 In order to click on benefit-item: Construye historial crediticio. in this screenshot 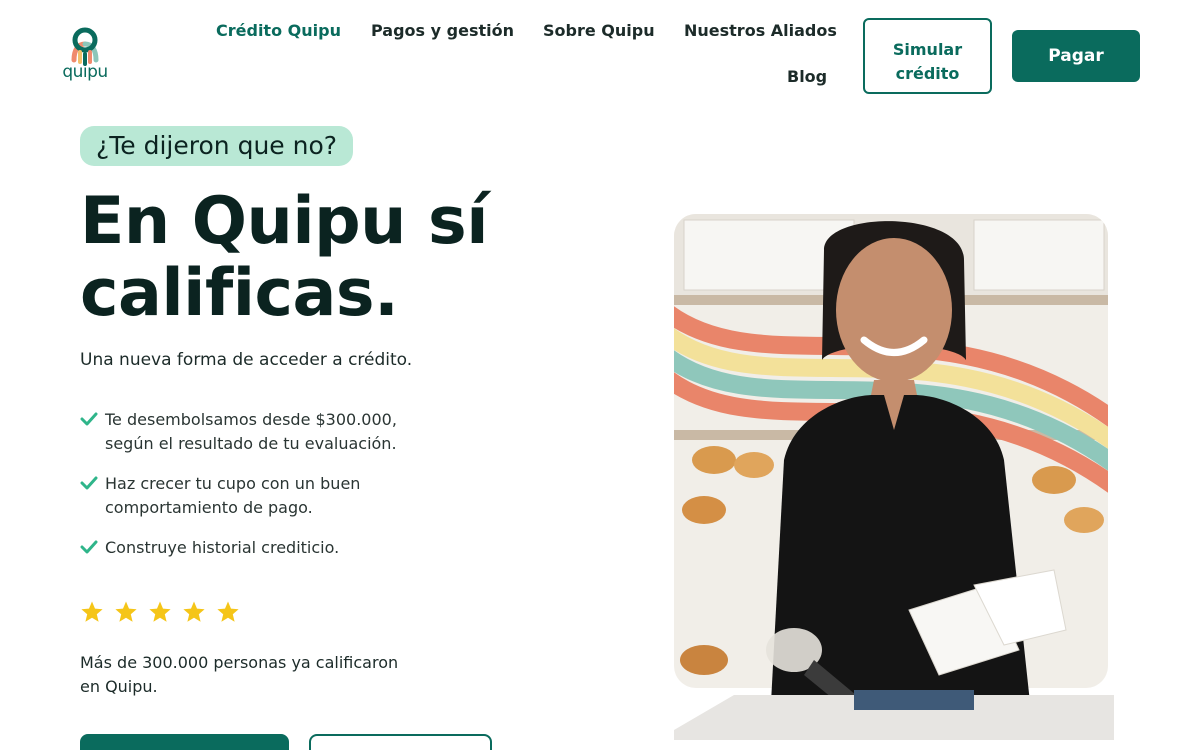, I will do `click(280, 548)`.